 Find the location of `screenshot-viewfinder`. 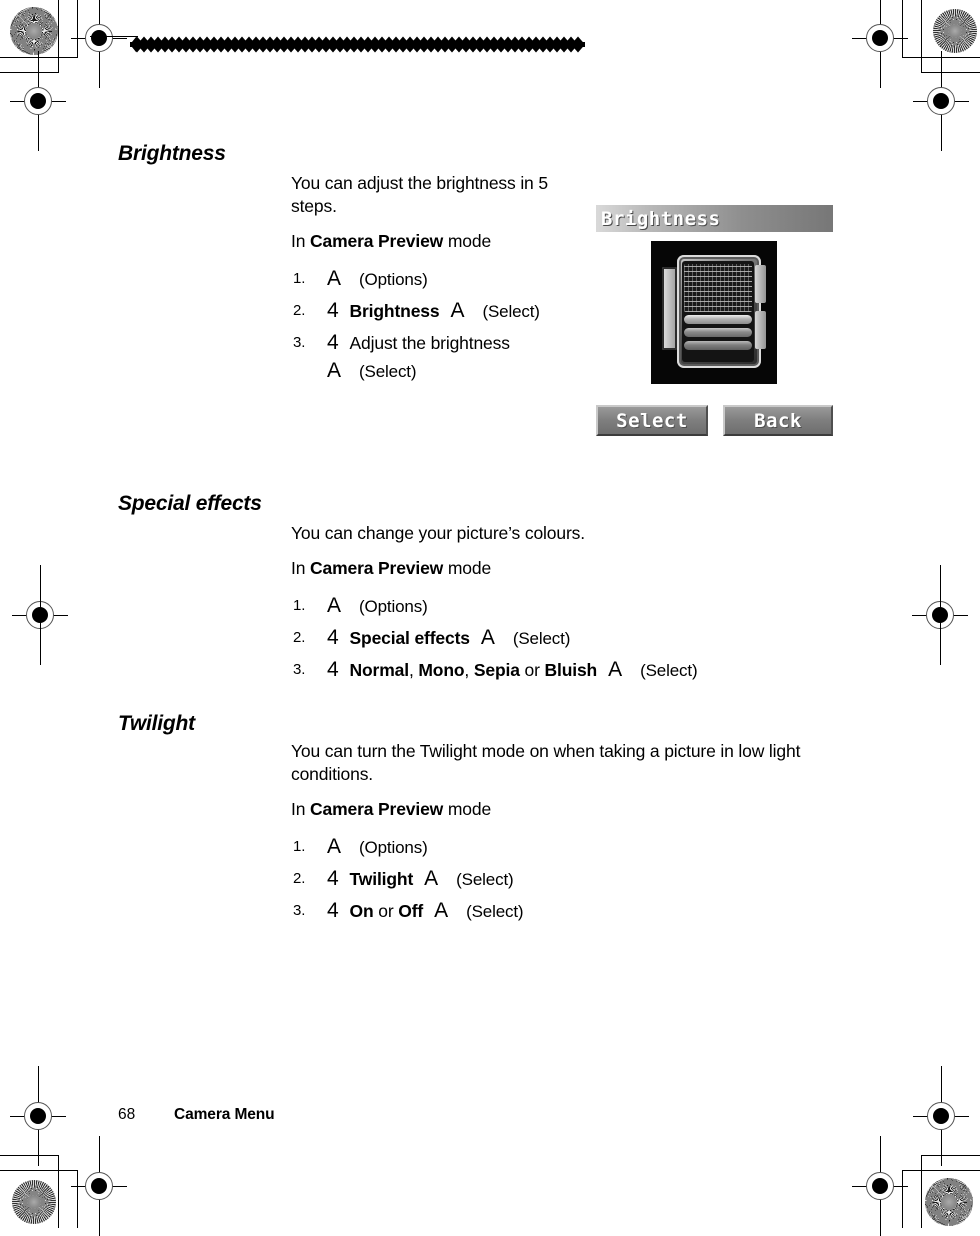

screenshot-viewfinder is located at coordinates (714, 318).